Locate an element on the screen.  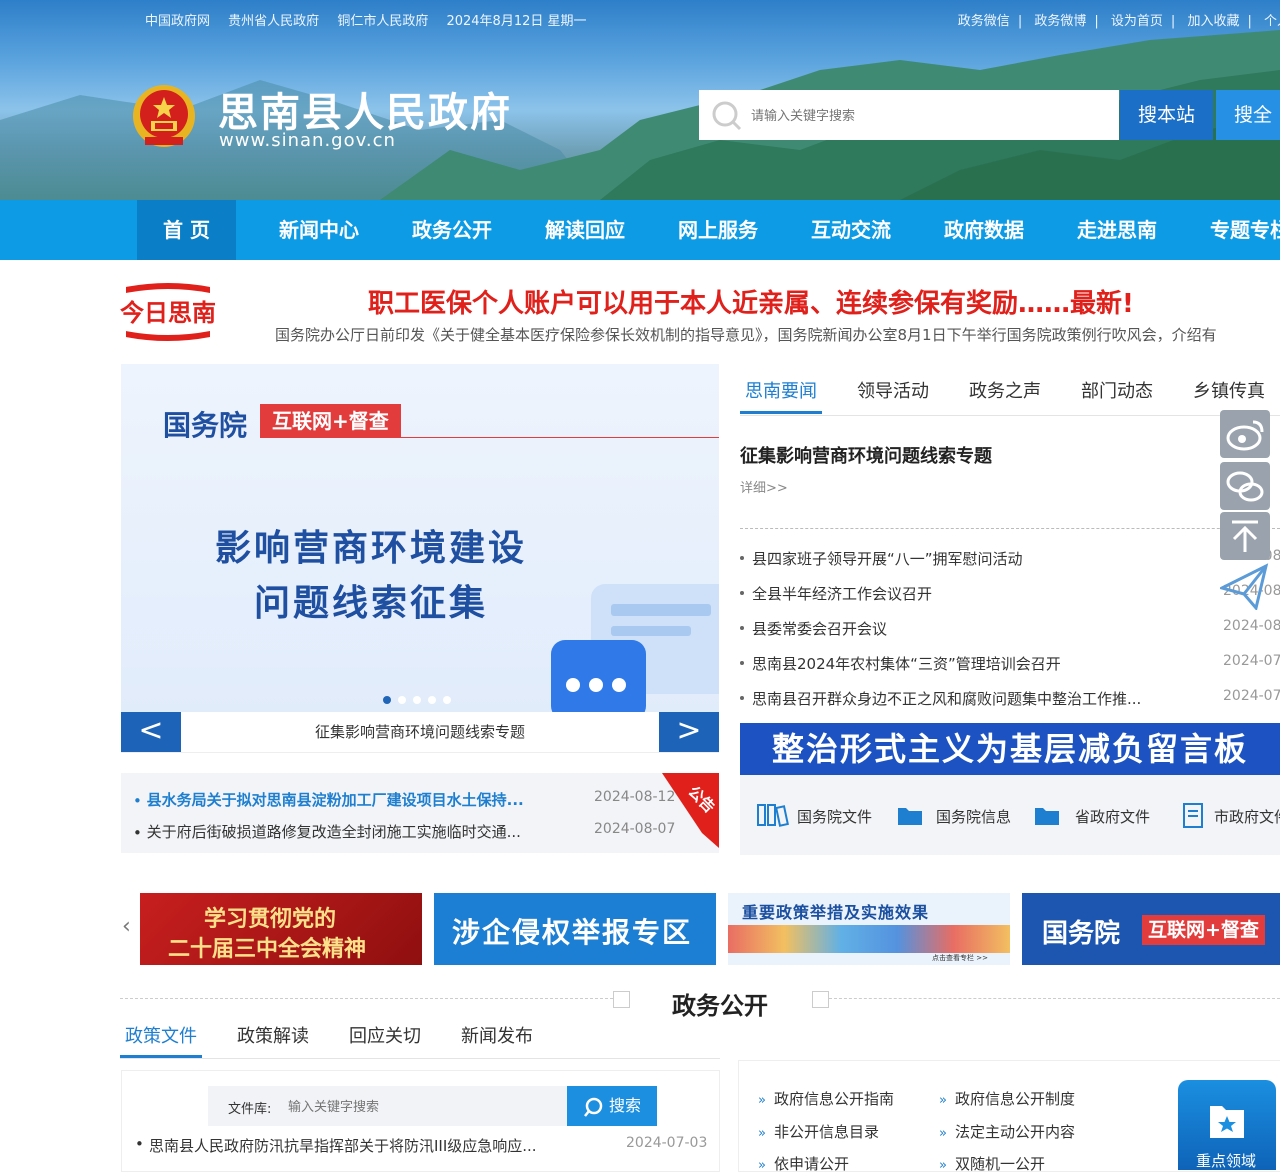
lead-news-more: 详细>> is located at coordinates (764, 486).